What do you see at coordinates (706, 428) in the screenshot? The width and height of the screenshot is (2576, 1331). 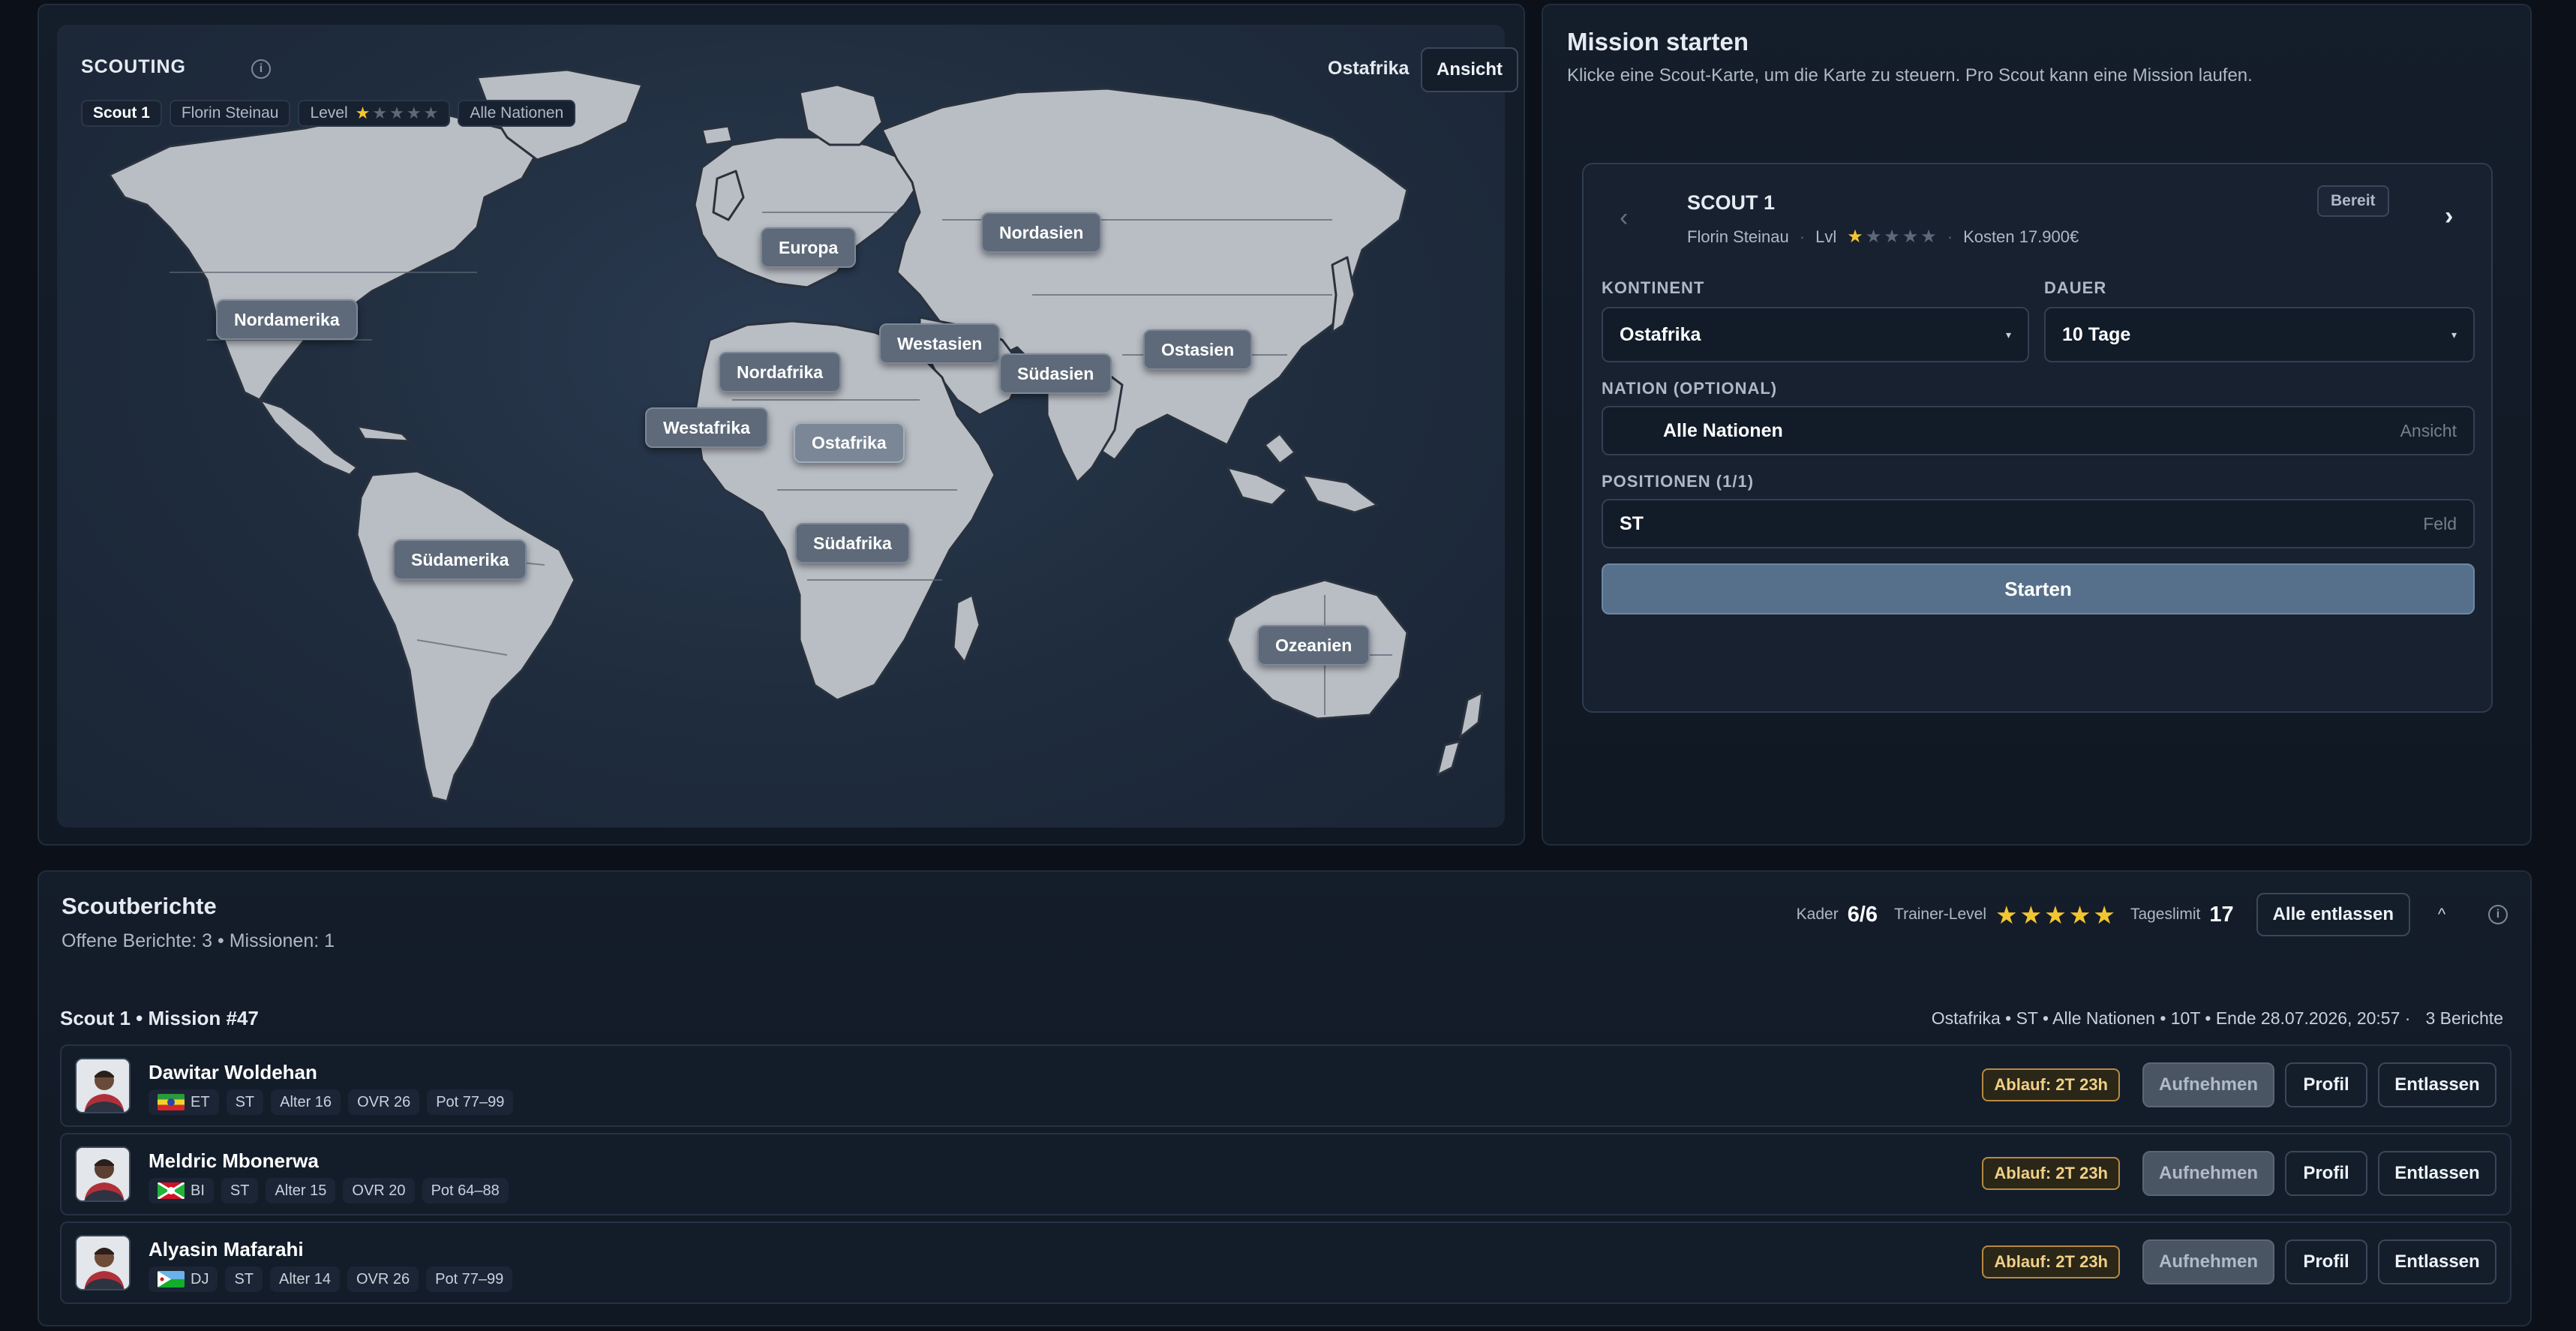 I see `region-westafrika: Westafrika` at bounding box center [706, 428].